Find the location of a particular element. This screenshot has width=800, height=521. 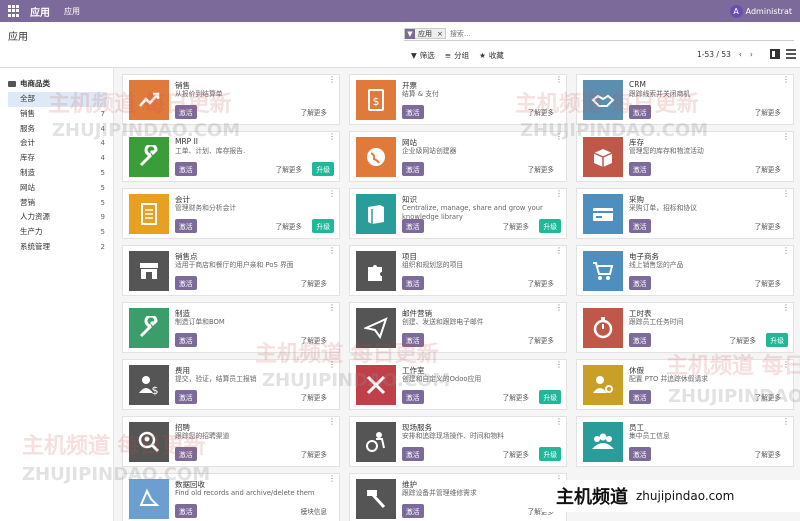

app-card: 工作室 创建和自定义的Odoo应用 激活 了解更多 升级 ⋮ is located at coordinates (458, 384).